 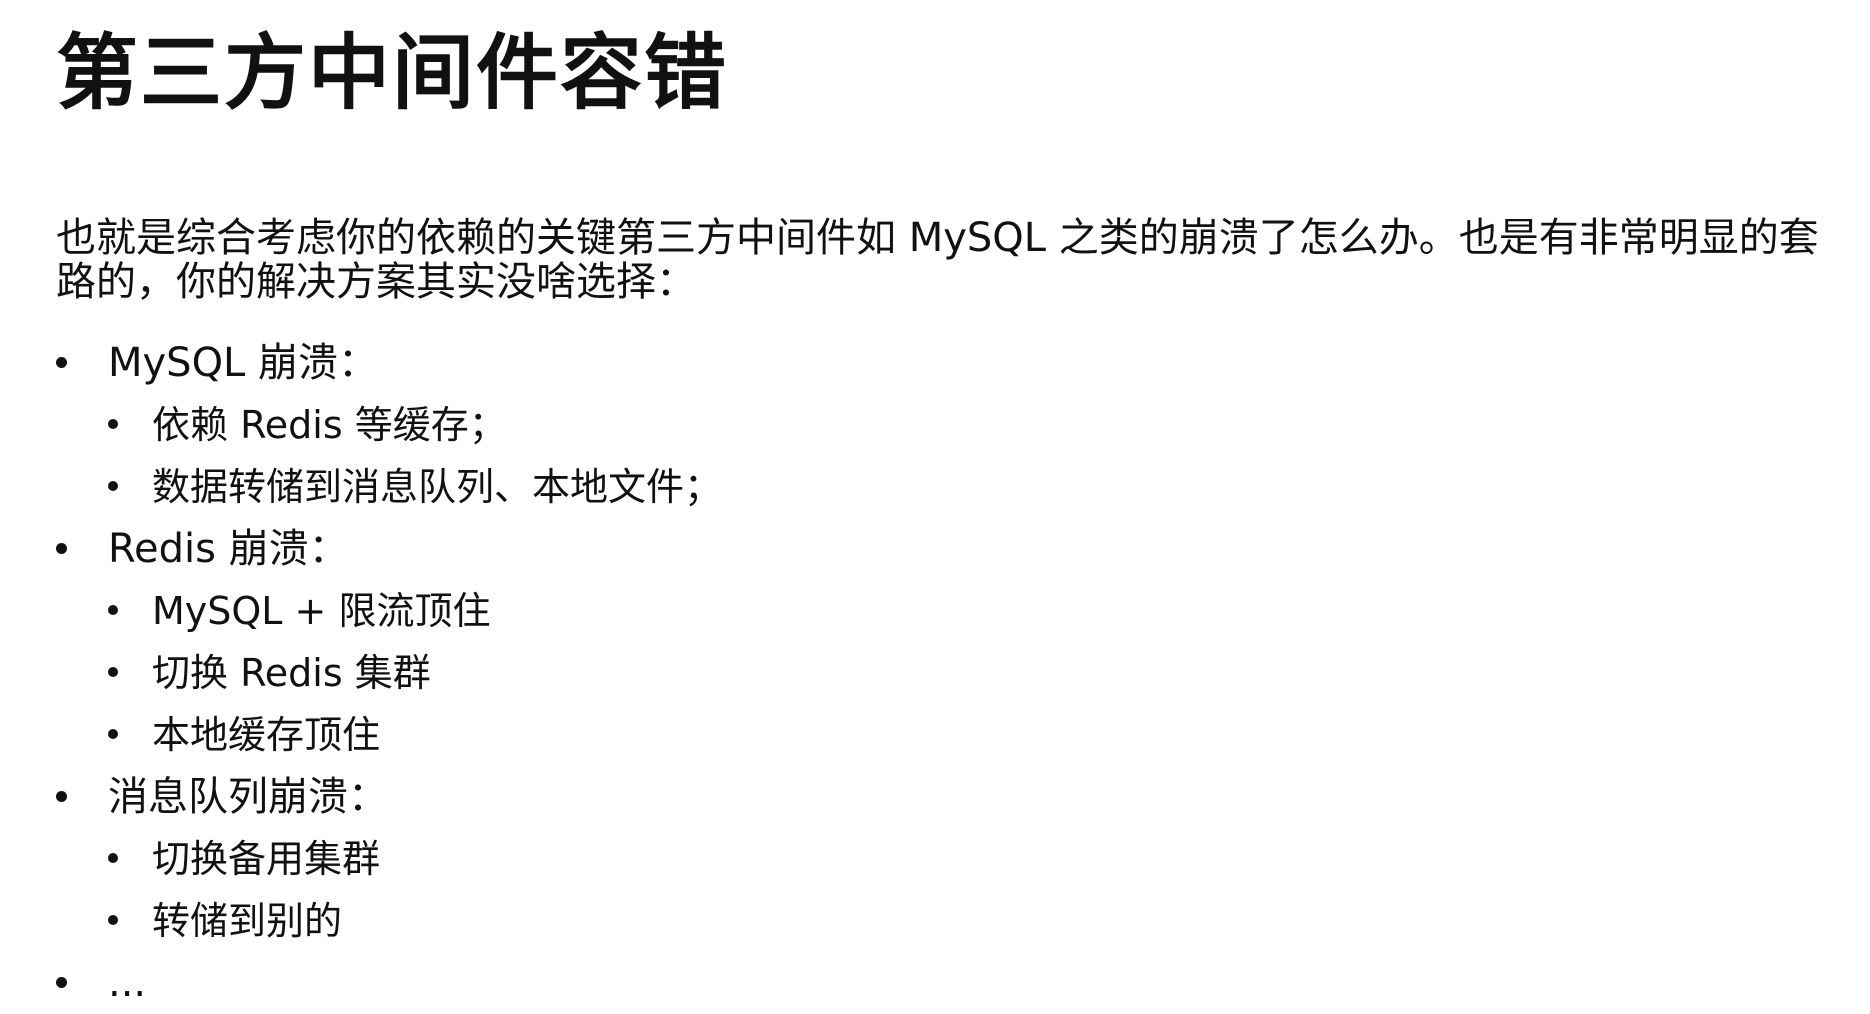 I want to click on sub-list-item-label: 本地缓存顶住, so click(x=266, y=735).